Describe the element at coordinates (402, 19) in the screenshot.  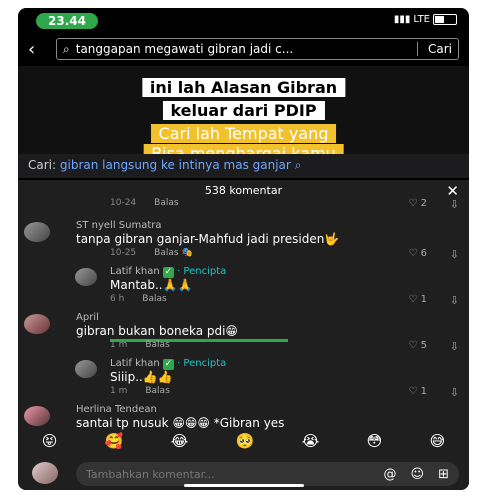
I see `signal-icon: ▮▮▮` at that location.